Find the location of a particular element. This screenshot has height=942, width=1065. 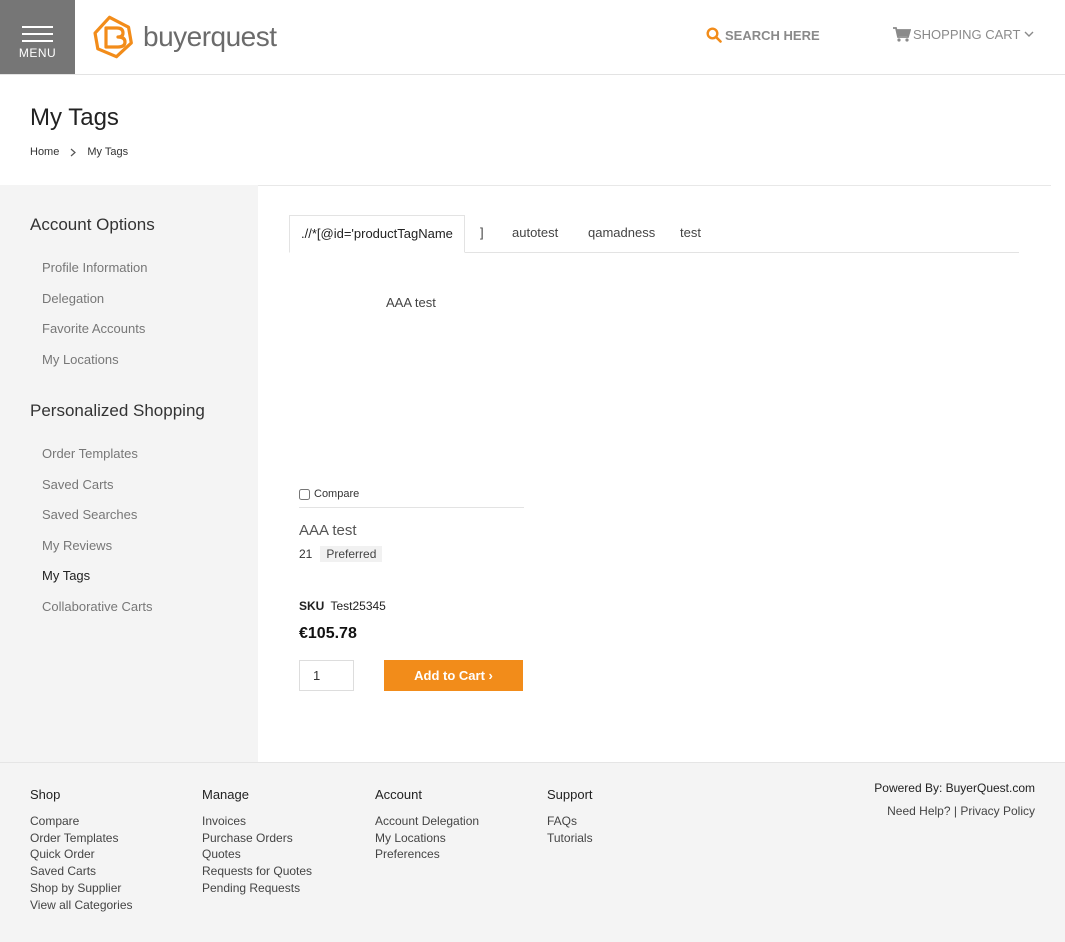

product-sku: SKU Test25345 is located at coordinates (342, 606).